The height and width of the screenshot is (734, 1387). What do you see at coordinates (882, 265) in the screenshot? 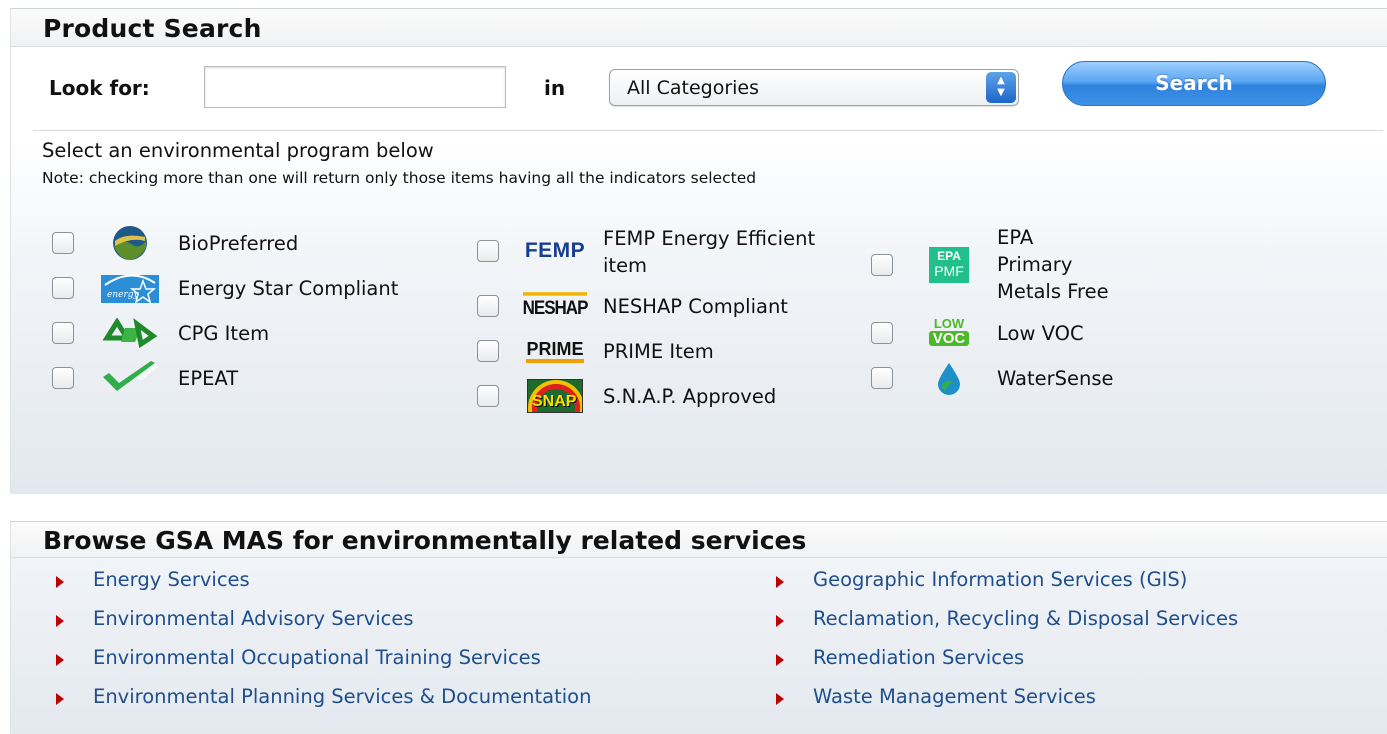
I see `epa-pmf-checkbox` at bounding box center [882, 265].